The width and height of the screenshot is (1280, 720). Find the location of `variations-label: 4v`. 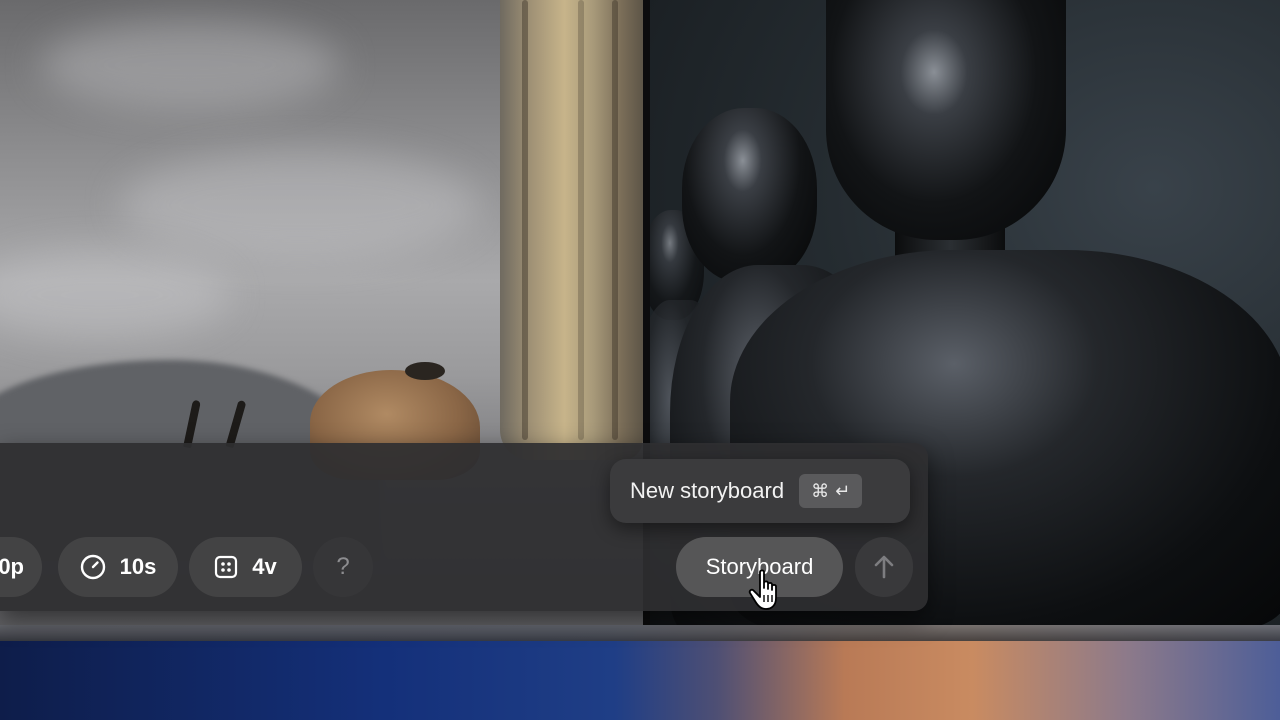

variations-label: 4v is located at coordinates (264, 566).